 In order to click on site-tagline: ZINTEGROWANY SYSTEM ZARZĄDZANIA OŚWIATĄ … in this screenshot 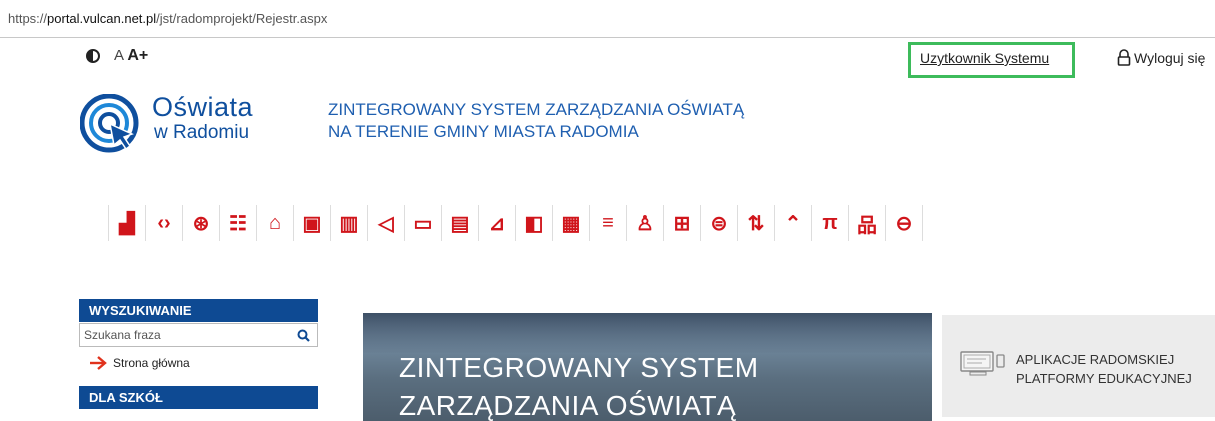, I will do `click(536, 121)`.